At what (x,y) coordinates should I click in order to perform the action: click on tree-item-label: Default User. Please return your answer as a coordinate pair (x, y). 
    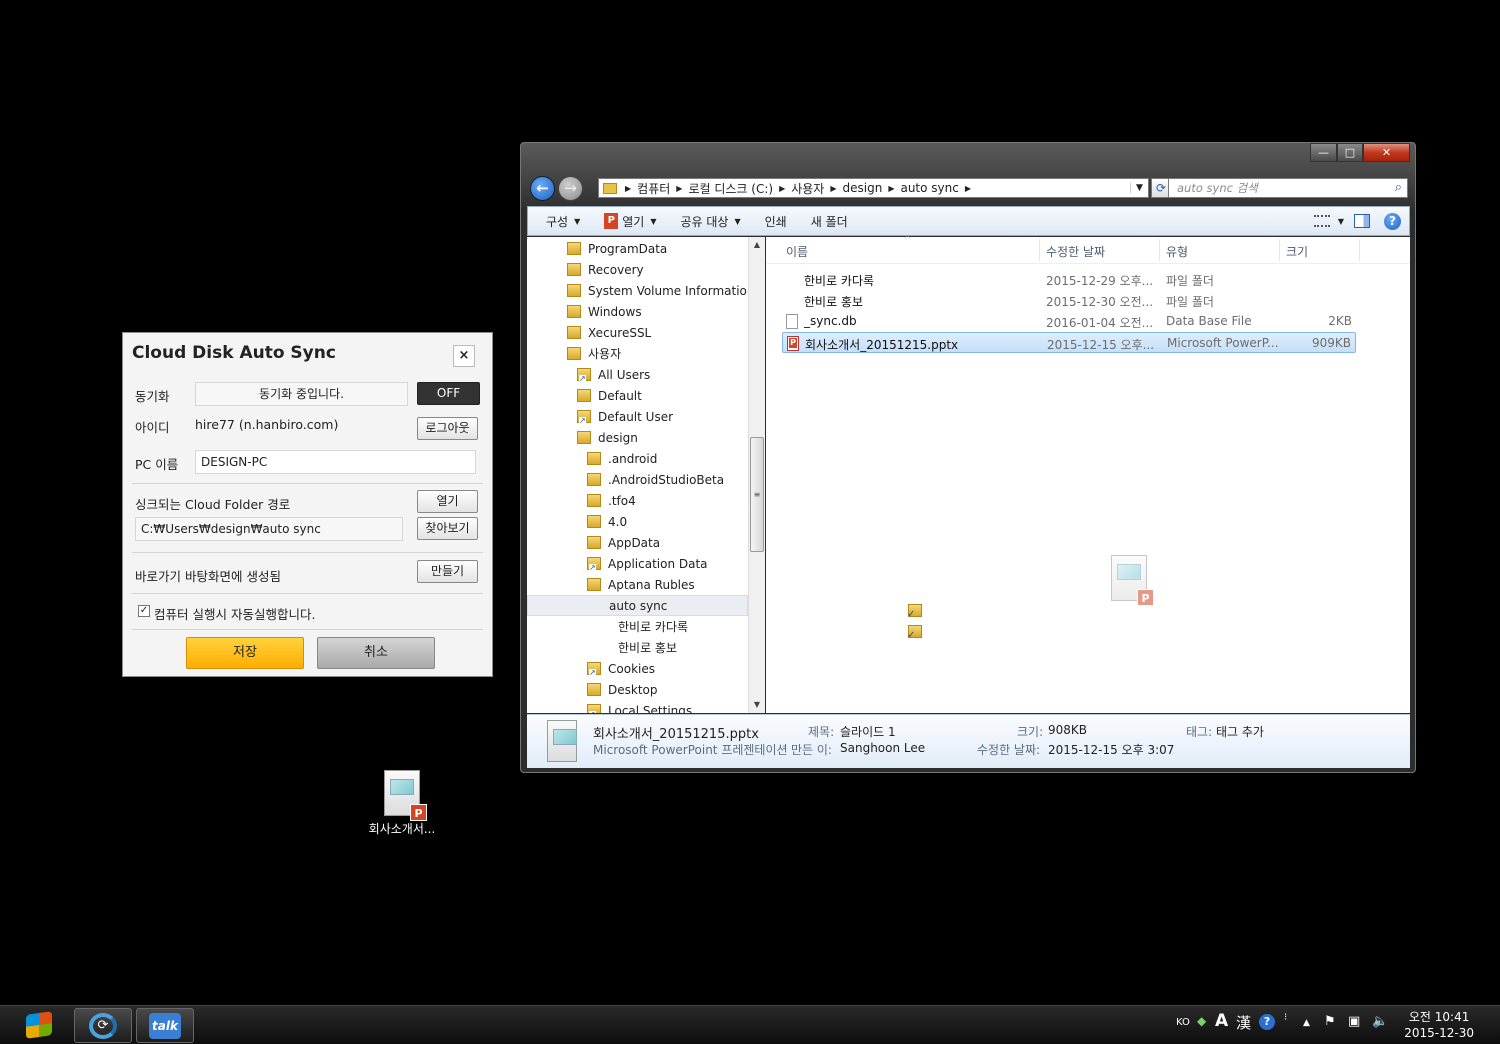
    Looking at the image, I should click on (636, 416).